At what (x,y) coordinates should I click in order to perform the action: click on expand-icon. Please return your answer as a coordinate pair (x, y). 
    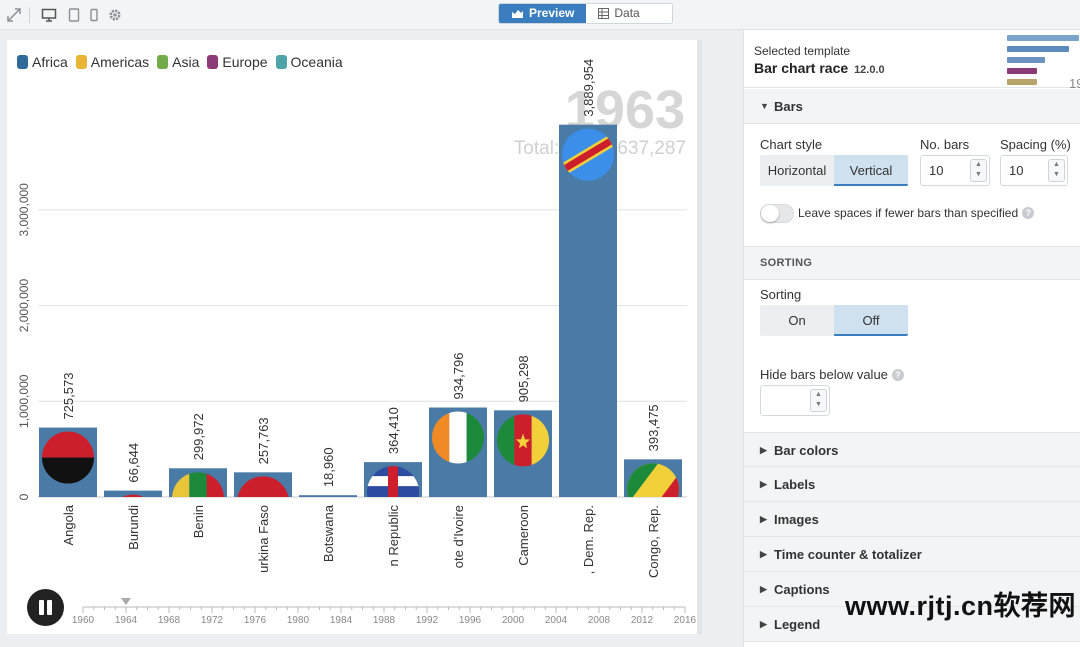
    Looking at the image, I should click on (14, 15).